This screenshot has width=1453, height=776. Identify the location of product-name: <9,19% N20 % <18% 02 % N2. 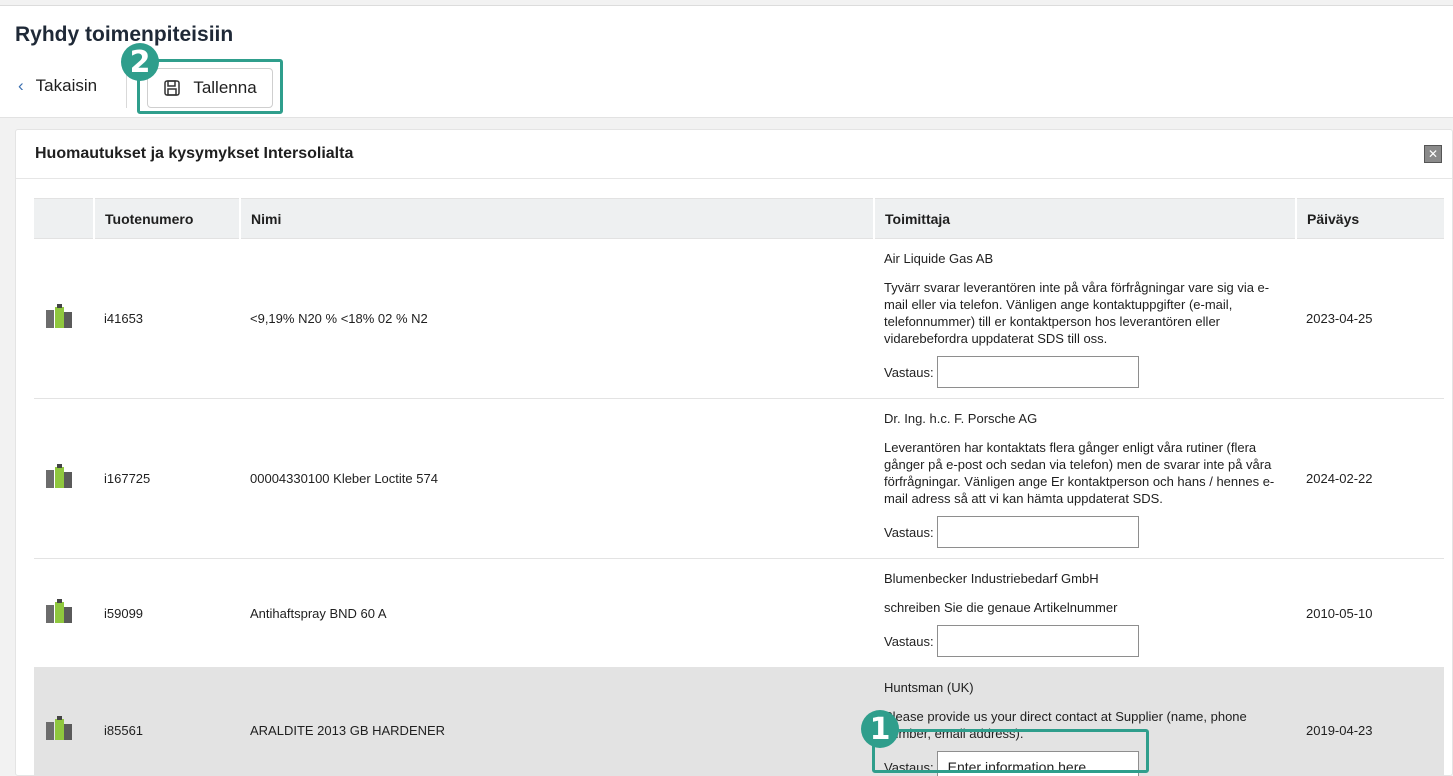
(557, 318).